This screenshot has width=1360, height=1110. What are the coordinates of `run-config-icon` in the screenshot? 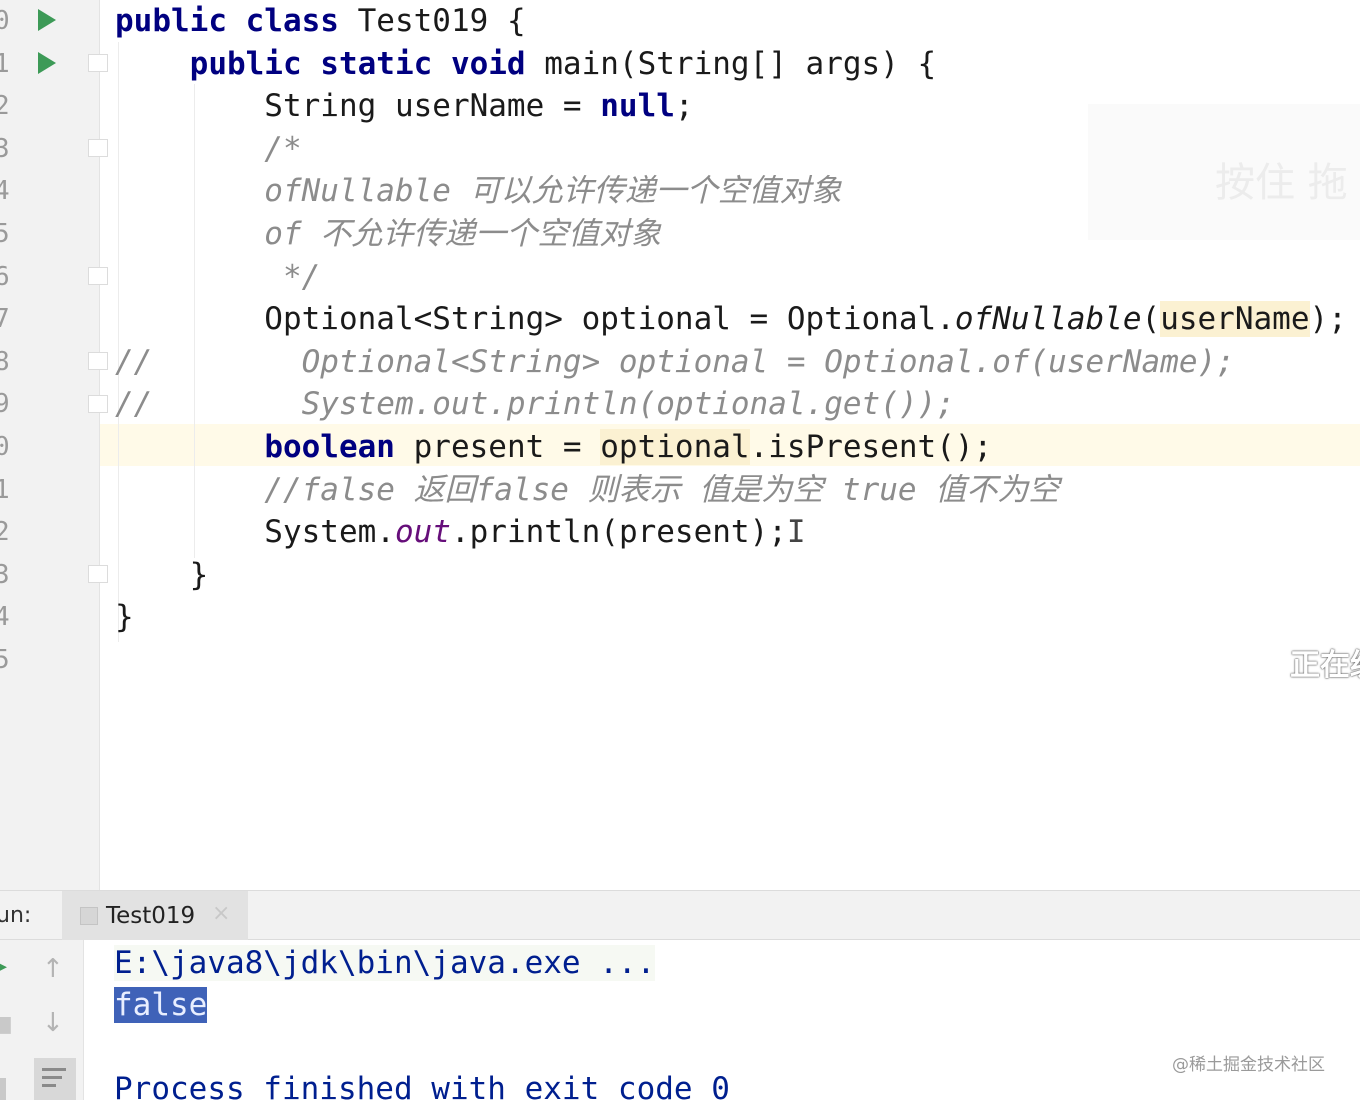 It's located at (89, 916).